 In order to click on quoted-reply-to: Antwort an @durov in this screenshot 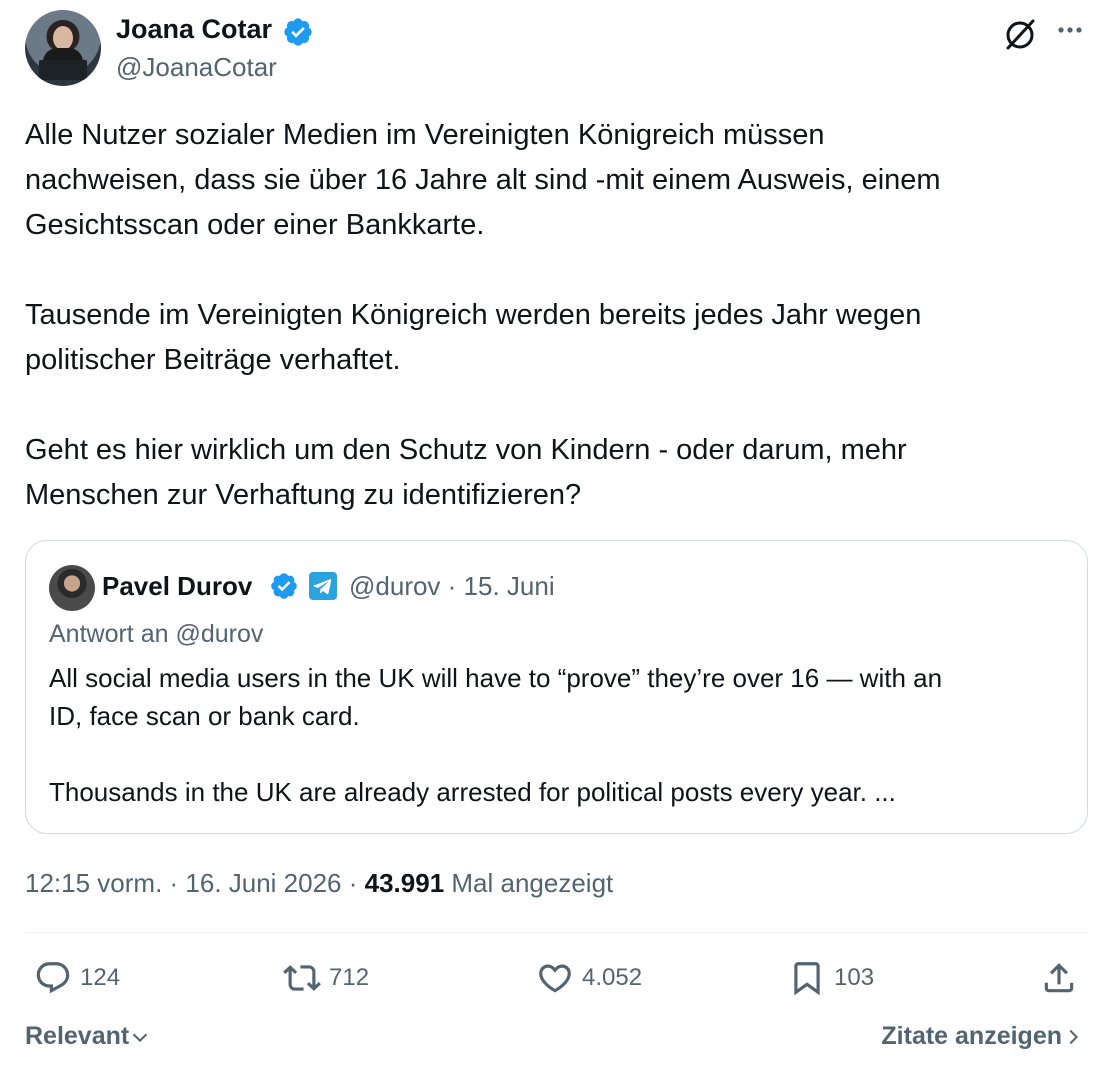, I will do `click(156, 634)`.